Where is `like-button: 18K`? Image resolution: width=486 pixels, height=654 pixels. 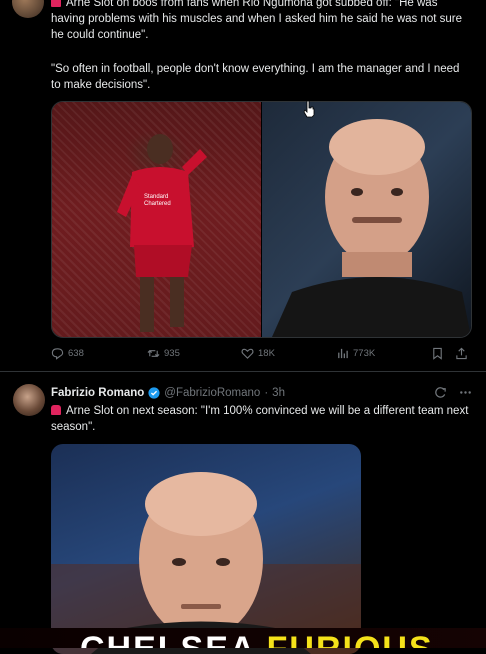
like-button: 18K is located at coordinates (258, 353).